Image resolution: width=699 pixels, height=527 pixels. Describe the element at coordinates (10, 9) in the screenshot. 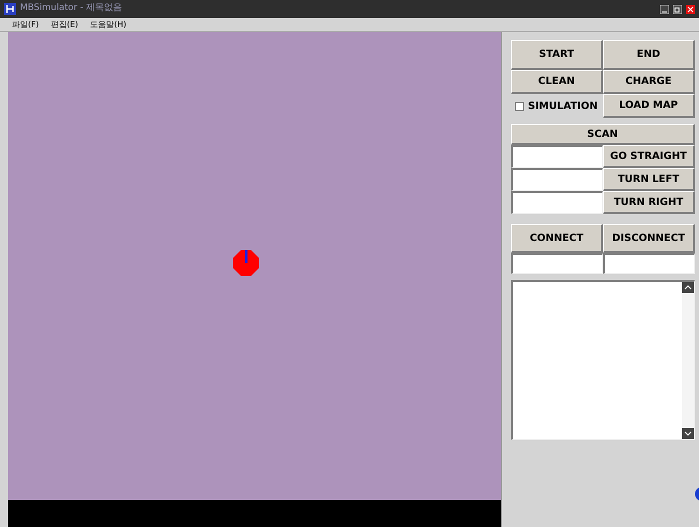

I see `app-icon` at that location.